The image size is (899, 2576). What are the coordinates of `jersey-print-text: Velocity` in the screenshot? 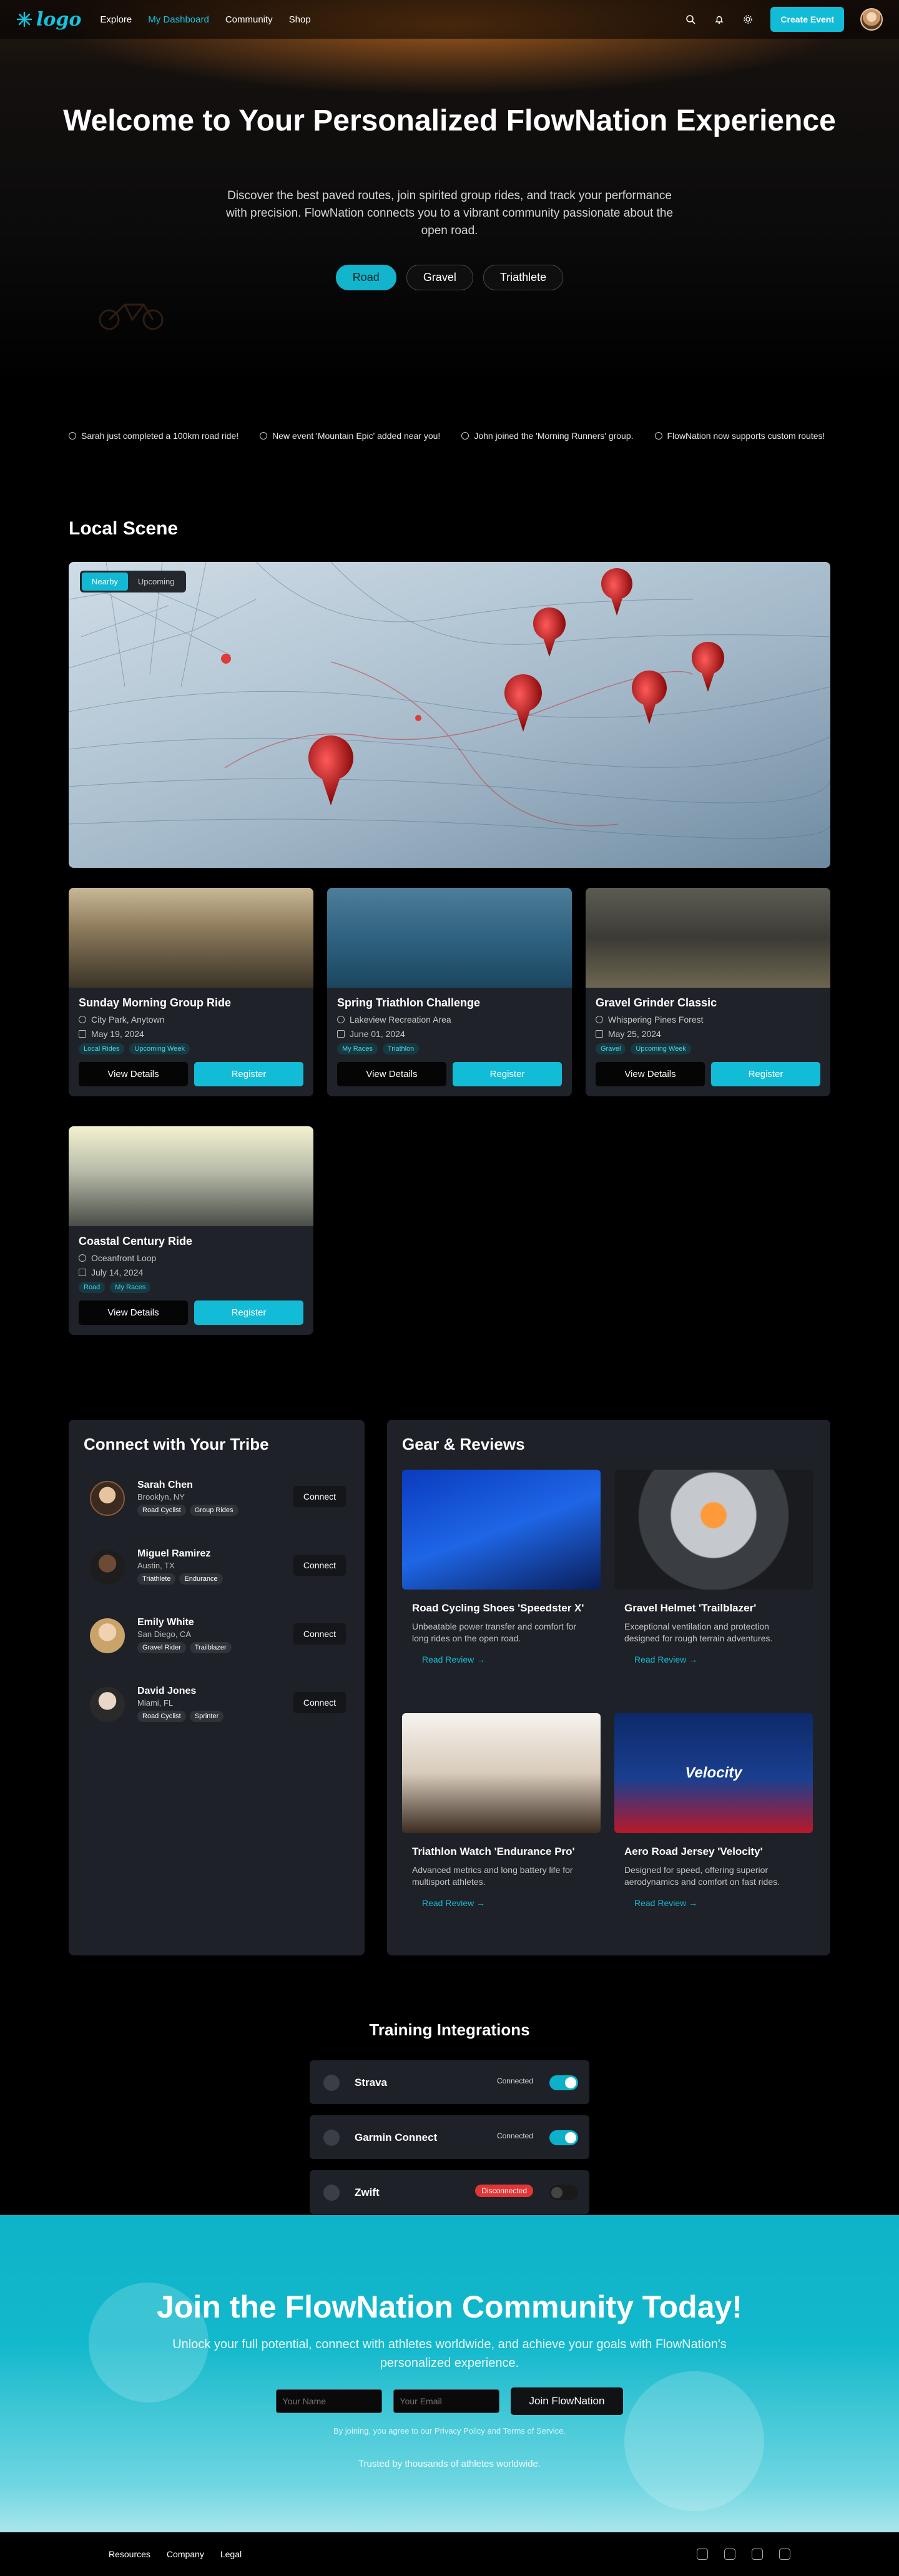 It's located at (713, 1772).